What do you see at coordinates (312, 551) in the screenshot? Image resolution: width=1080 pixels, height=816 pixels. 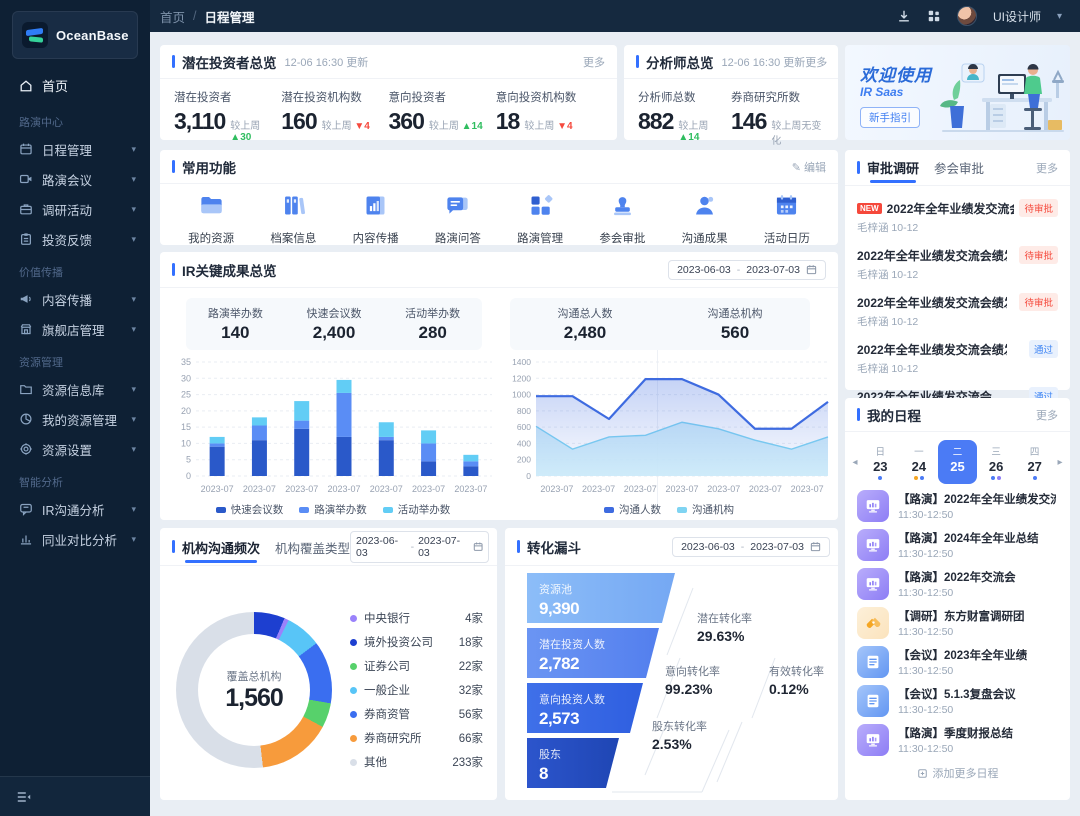 I see `tab: 机构覆盖类型` at bounding box center [312, 551].